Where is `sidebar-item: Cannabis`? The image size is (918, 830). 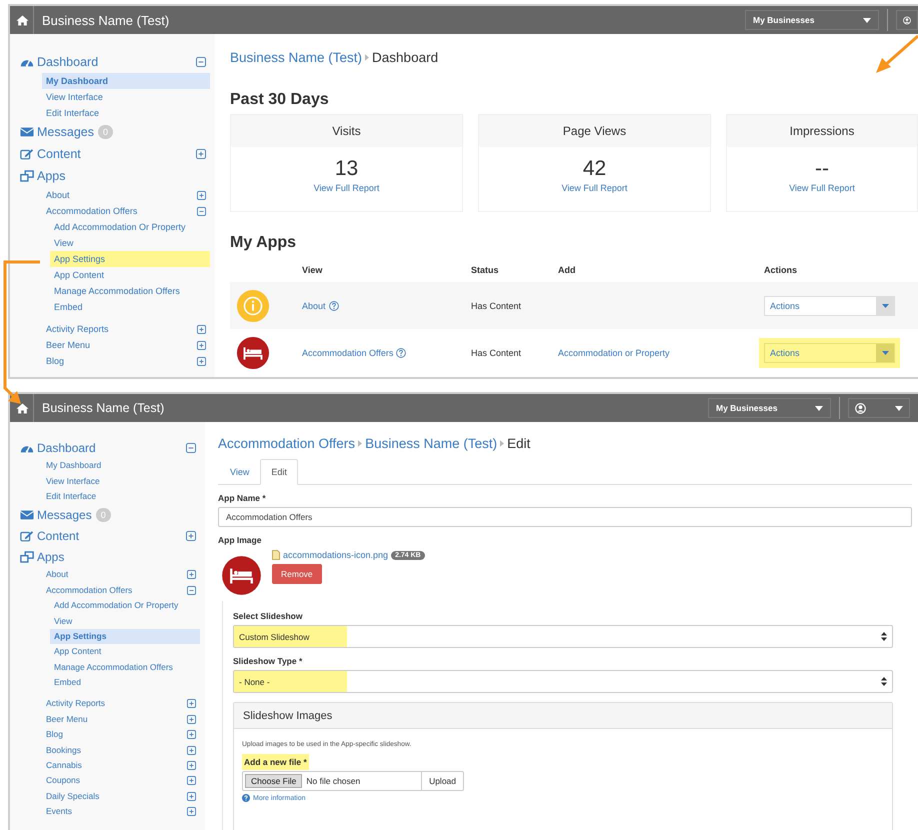 sidebar-item: Cannabis is located at coordinates (114, 766).